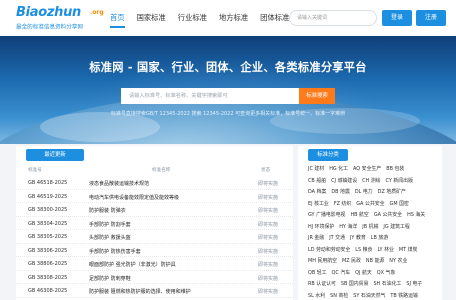 The height and width of the screenshot is (300, 456). What do you see at coordinates (318, 204) in the screenshot?
I see `category-link: EJ 核工业` at bounding box center [318, 204].